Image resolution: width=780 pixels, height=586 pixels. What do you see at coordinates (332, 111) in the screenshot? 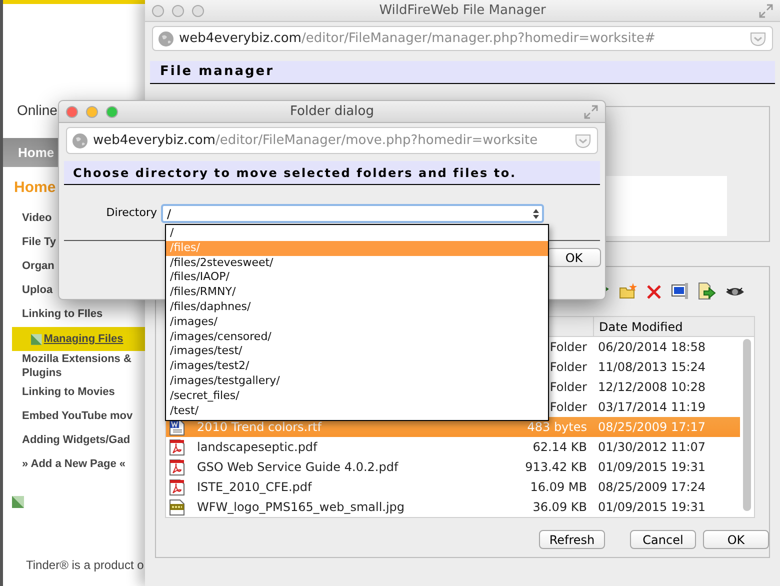
I see `window-title: Folder dialog` at bounding box center [332, 111].